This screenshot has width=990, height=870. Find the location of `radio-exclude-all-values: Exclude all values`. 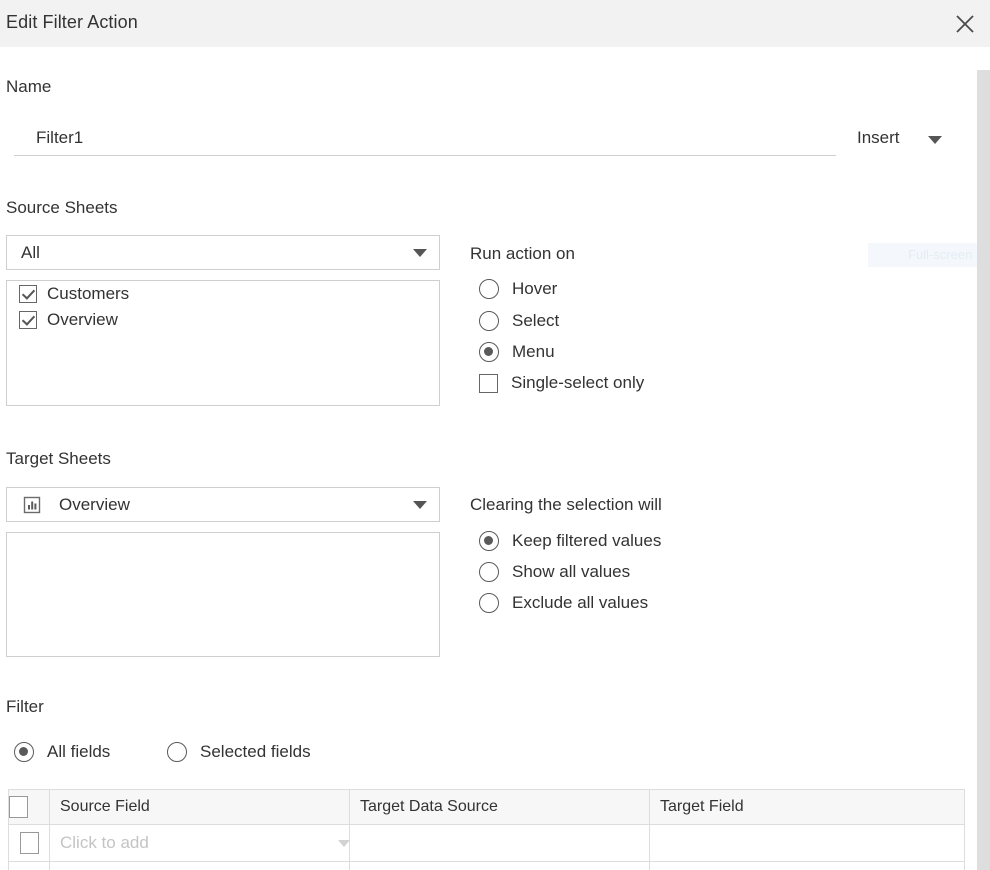

radio-exclude-all-values: Exclude all values is located at coordinates (563, 603).